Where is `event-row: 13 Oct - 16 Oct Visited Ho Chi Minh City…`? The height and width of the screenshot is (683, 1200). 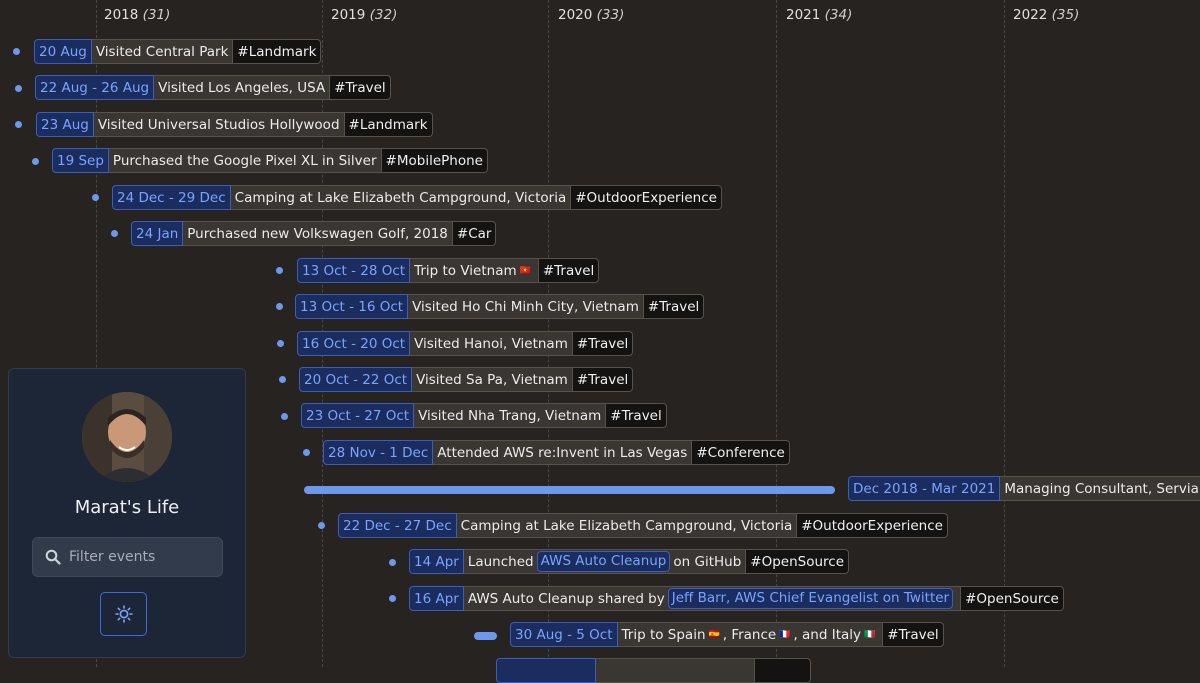 event-row: 13 Oct - 16 Oct Visited Ho Chi Minh City… is located at coordinates (500, 306).